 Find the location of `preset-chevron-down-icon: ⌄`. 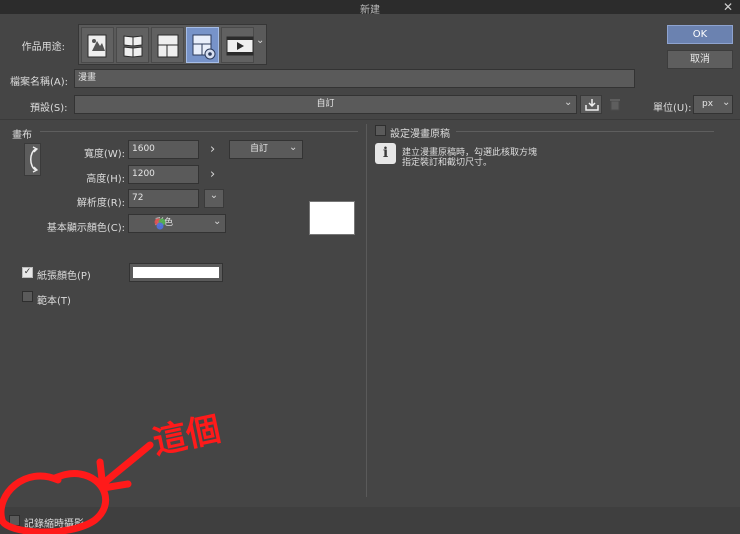

preset-chevron-down-icon: ⌄ is located at coordinates (568, 102).